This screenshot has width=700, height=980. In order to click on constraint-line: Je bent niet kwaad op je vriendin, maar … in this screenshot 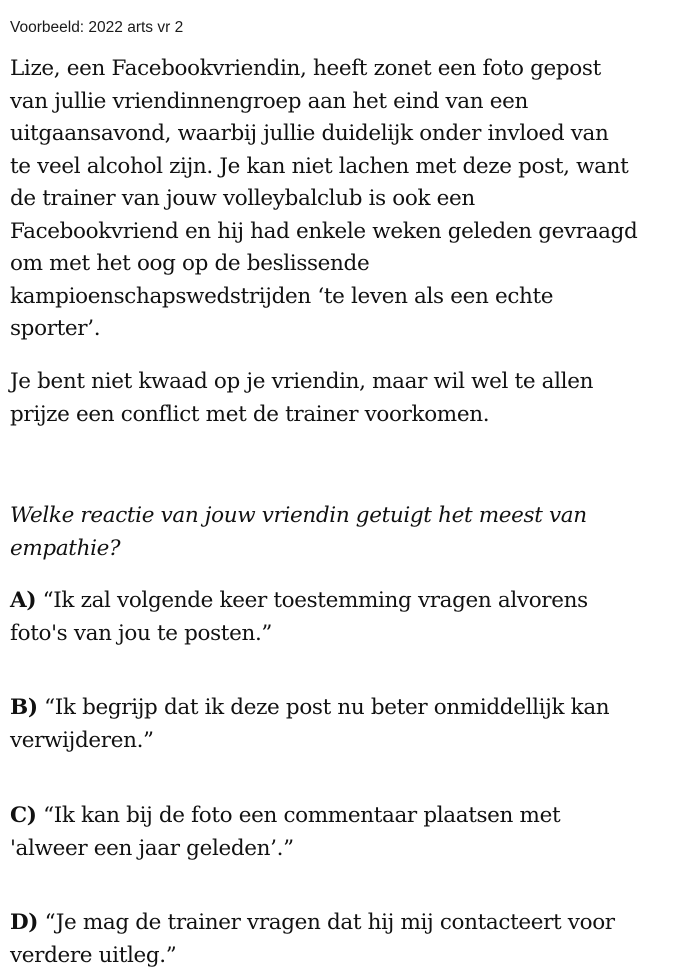, I will do `click(302, 381)`.